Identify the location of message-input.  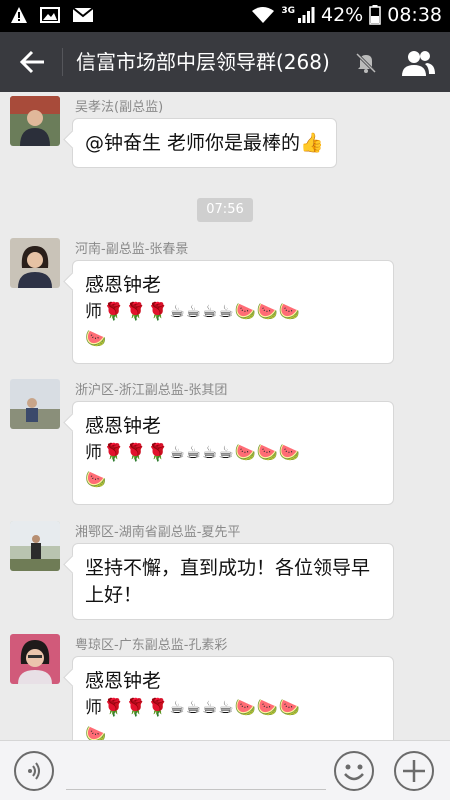
(196, 789).